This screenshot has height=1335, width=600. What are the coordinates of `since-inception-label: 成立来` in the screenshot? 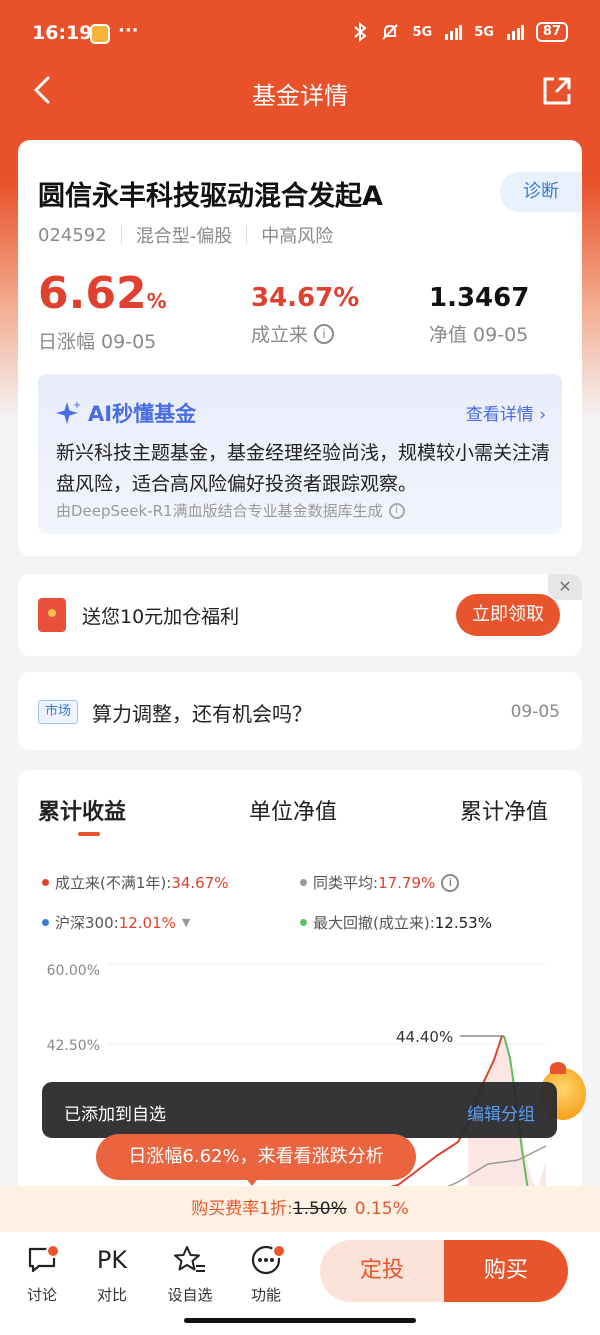 It's located at (280, 335).